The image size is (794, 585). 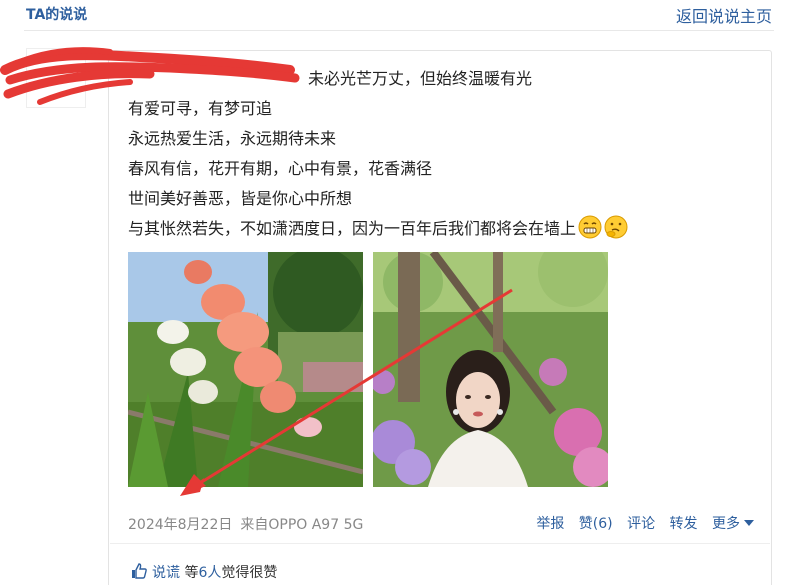 I want to click on report-button: 举报, so click(x=550, y=524).